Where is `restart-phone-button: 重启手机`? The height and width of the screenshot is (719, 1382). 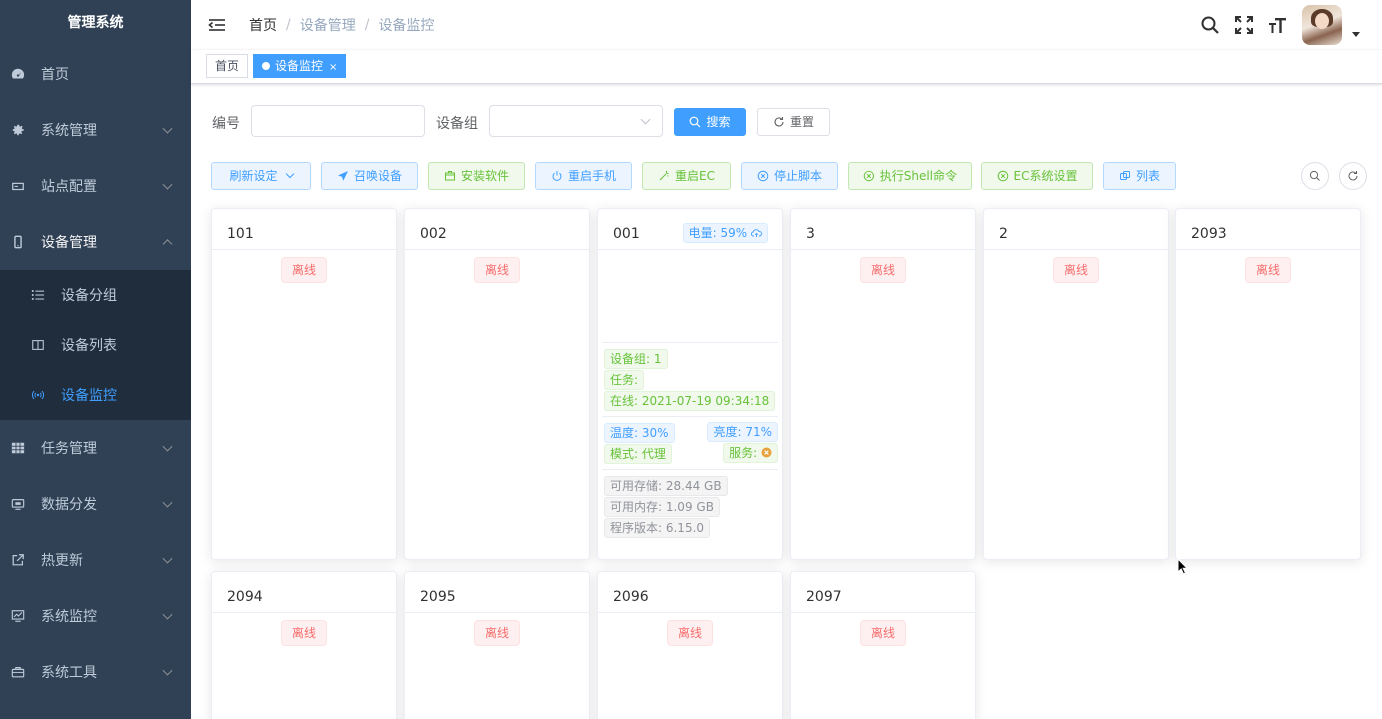 restart-phone-button: 重启手机 is located at coordinates (583, 176).